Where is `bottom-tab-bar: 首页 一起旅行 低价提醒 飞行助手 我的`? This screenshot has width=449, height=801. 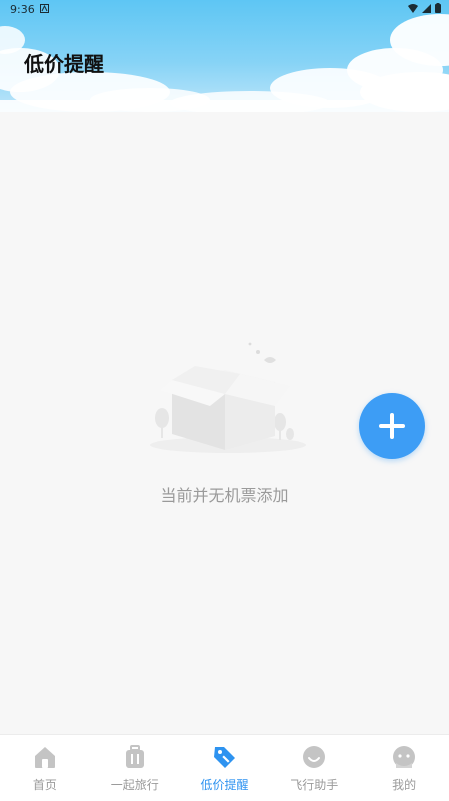
bottom-tab-bar: 首页 一起旅行 低价提醒 飞行助手 我的 is located at coordinates (224, 767).